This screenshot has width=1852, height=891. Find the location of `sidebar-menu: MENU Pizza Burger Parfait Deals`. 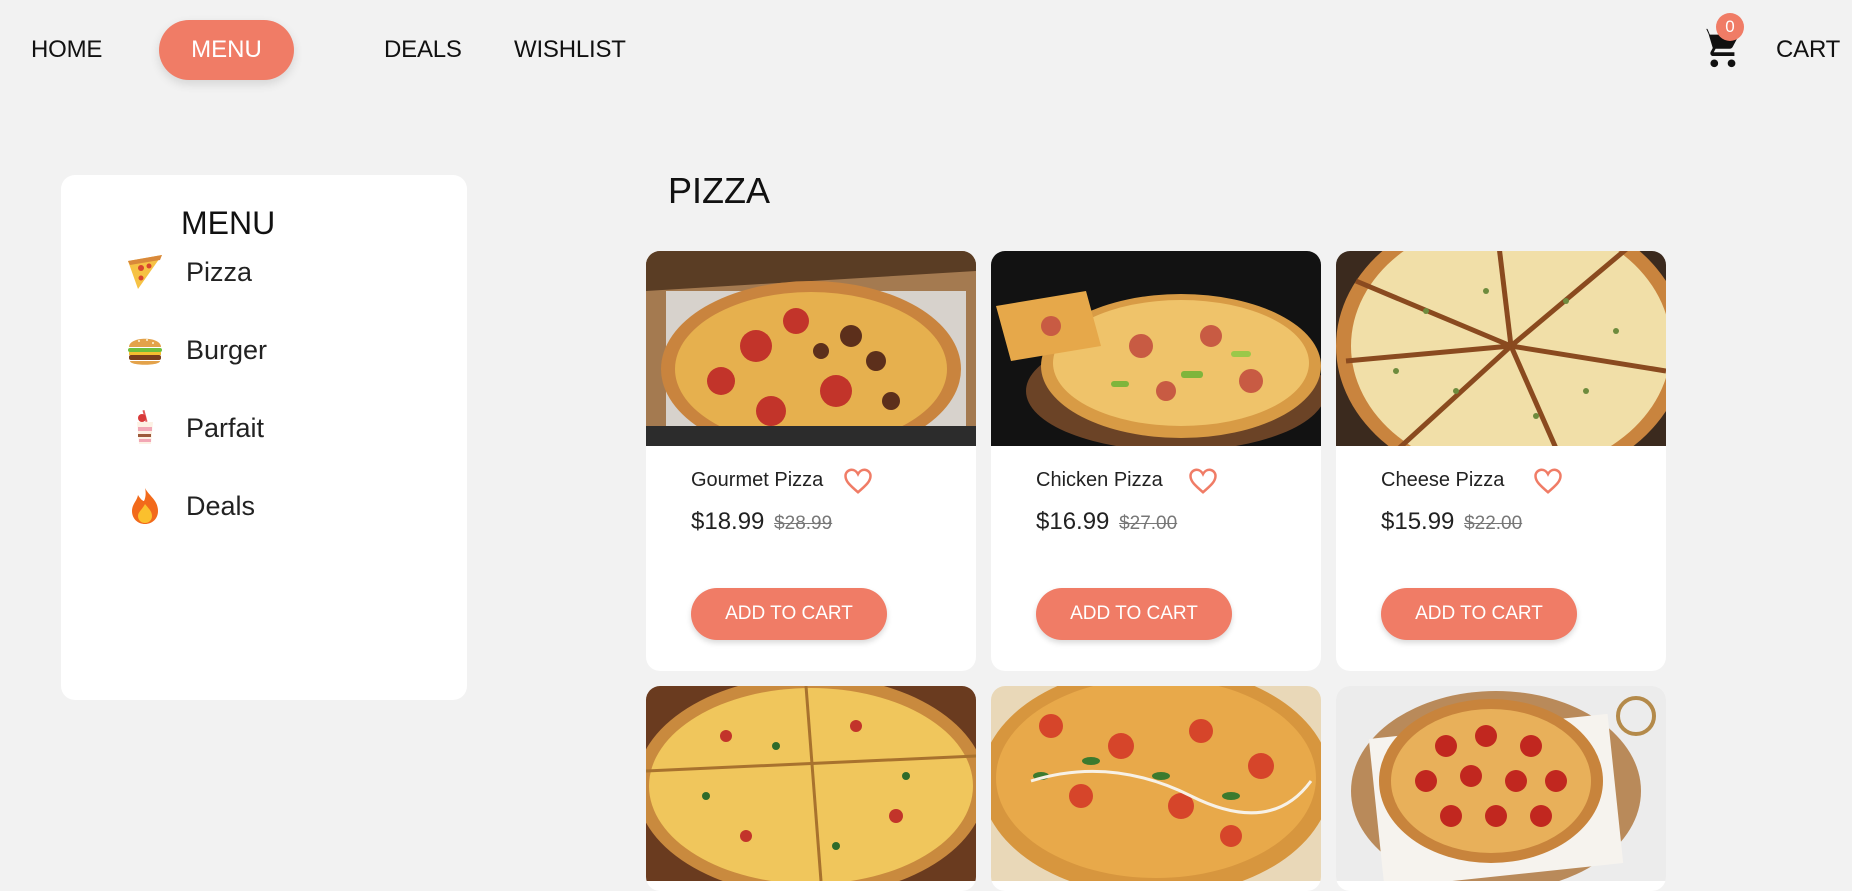

sidebar-menu: MENU Pizza Burger Parfait Deals is located at coordinates (264, 437).